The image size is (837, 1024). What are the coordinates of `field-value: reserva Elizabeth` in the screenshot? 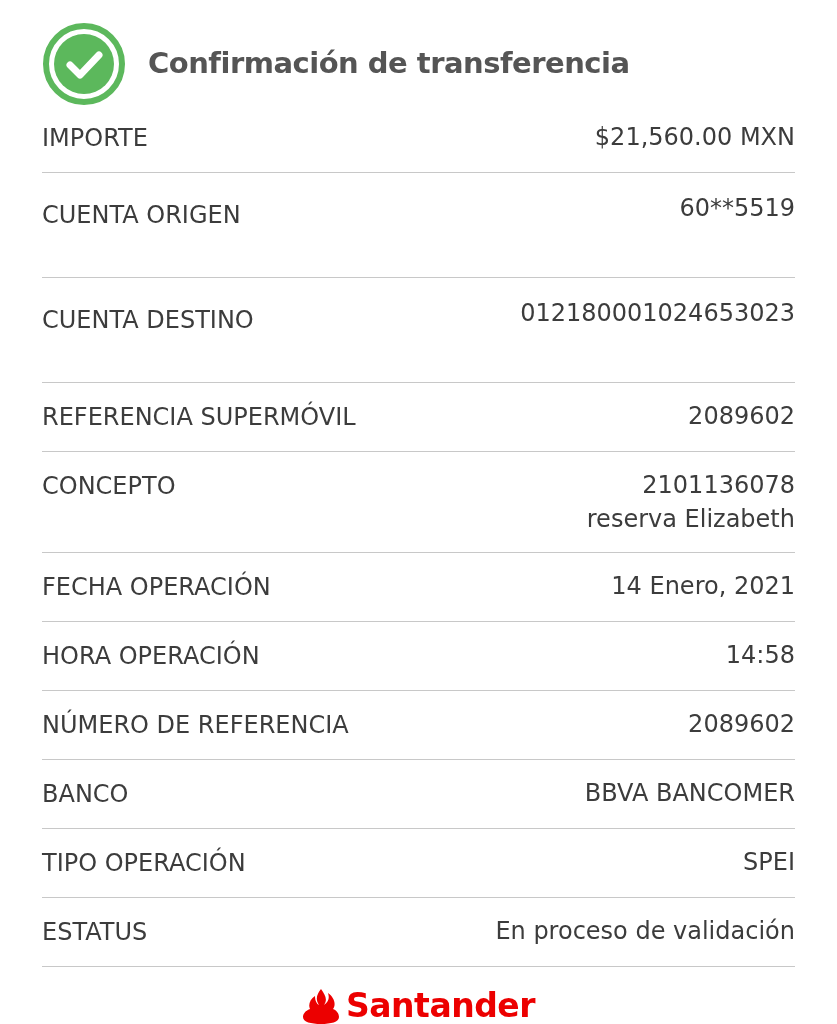 It's located at (690, 519).